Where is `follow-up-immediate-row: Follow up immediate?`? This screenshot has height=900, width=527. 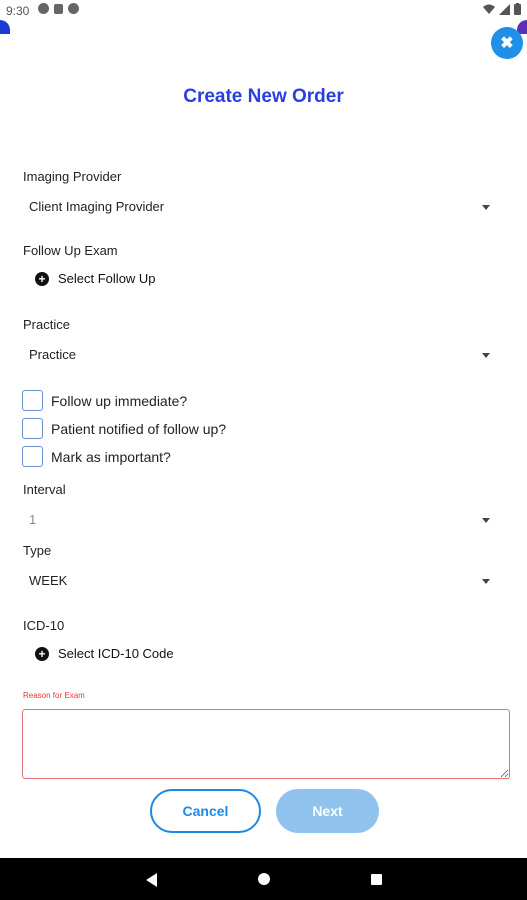 follow-up-immediate-row: Follow up immediate? is located at coordinates (104, 400).